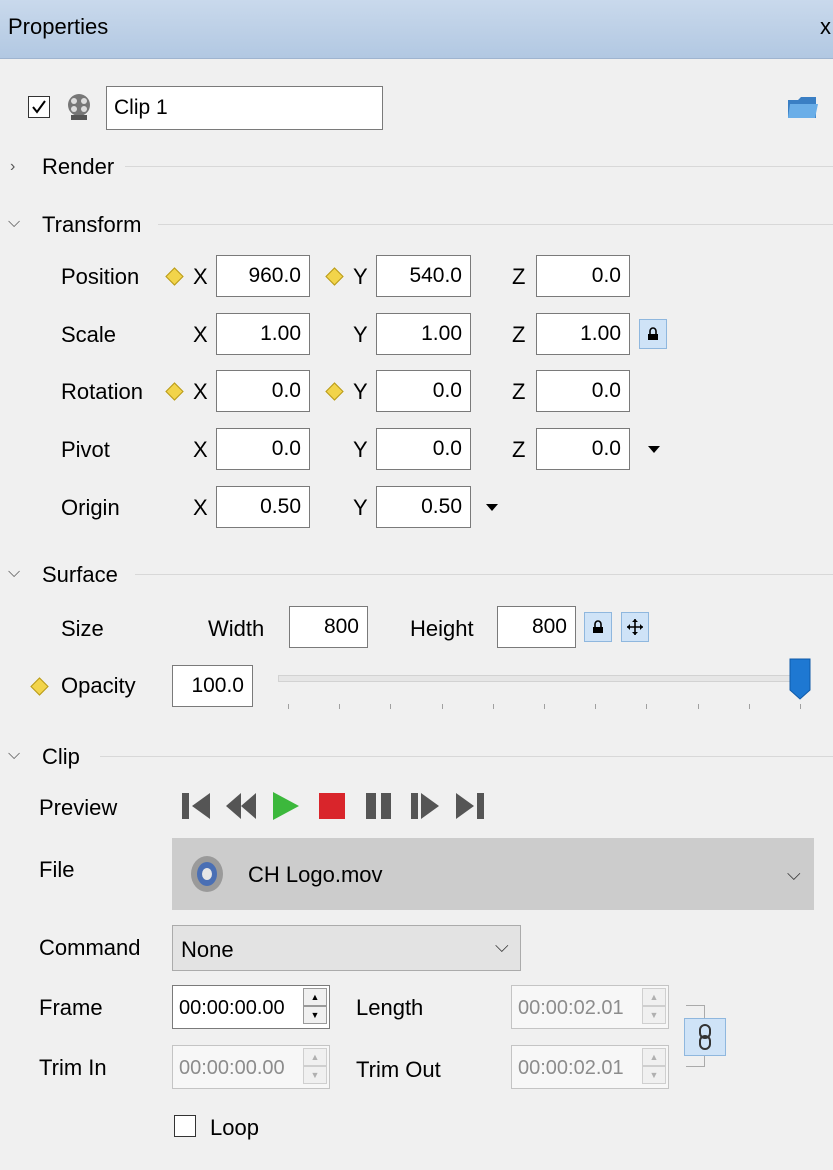 This screenshot has height=1170, width=833. I want to click on opacity-slider, so click(542, 678).